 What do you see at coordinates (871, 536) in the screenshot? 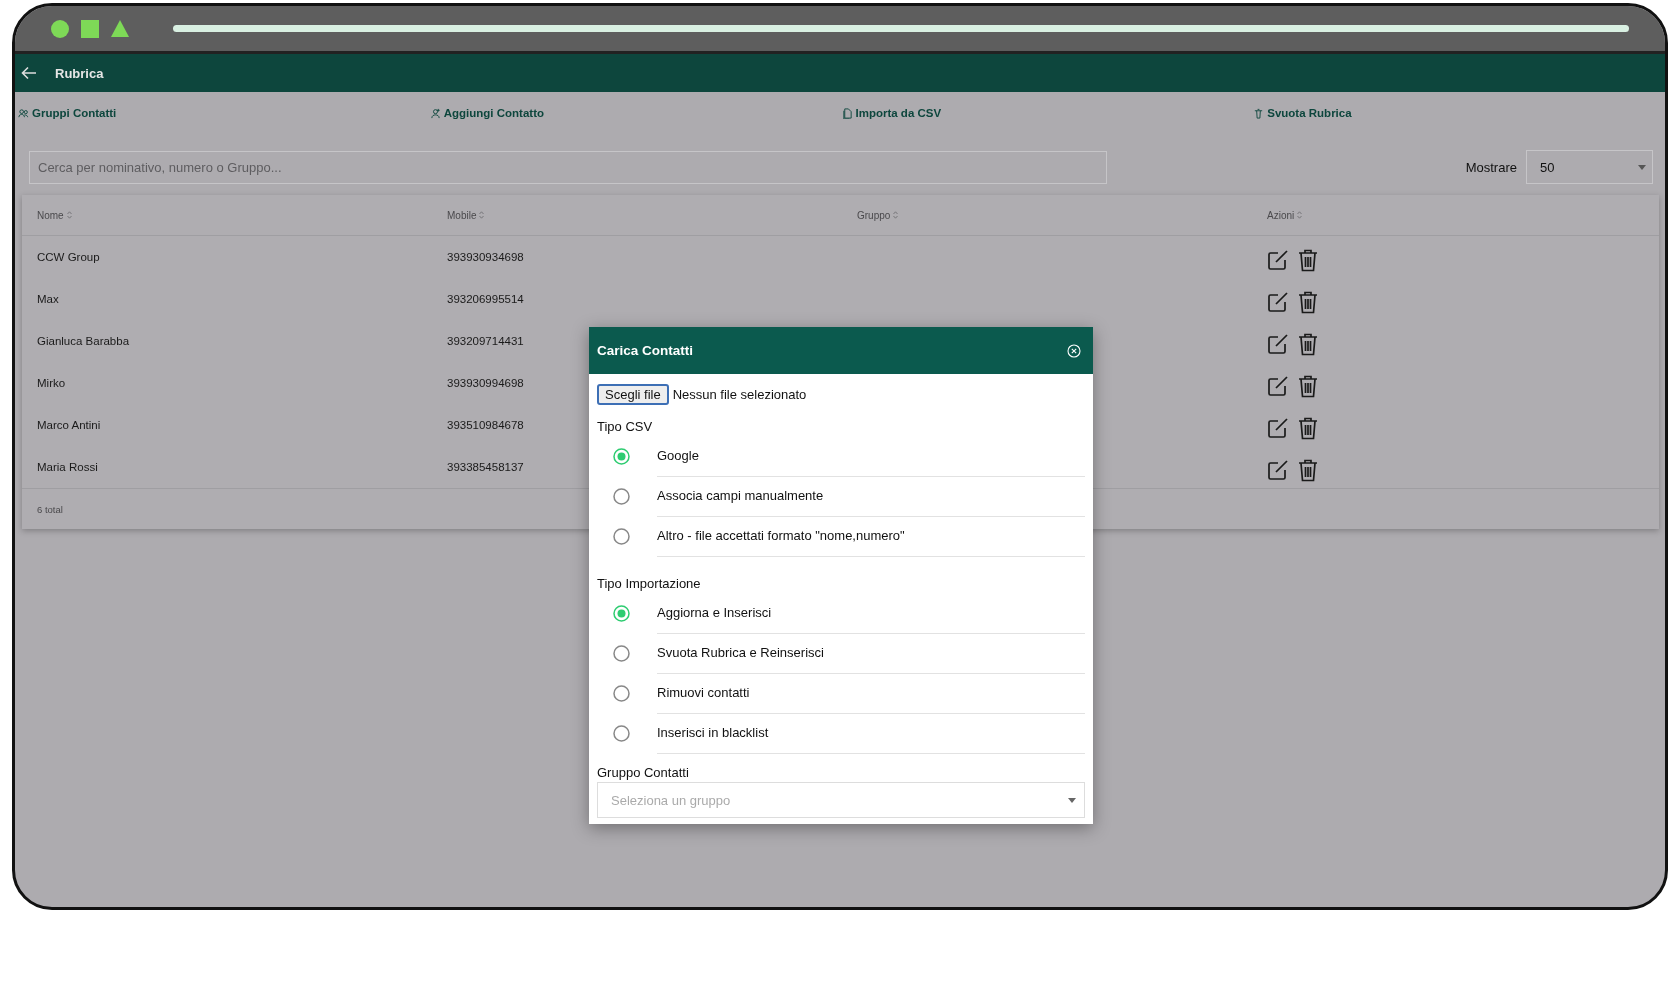
I see `radio-label: Altro - file accettati formato "nome,numero"` at bounding box center [871, 536].